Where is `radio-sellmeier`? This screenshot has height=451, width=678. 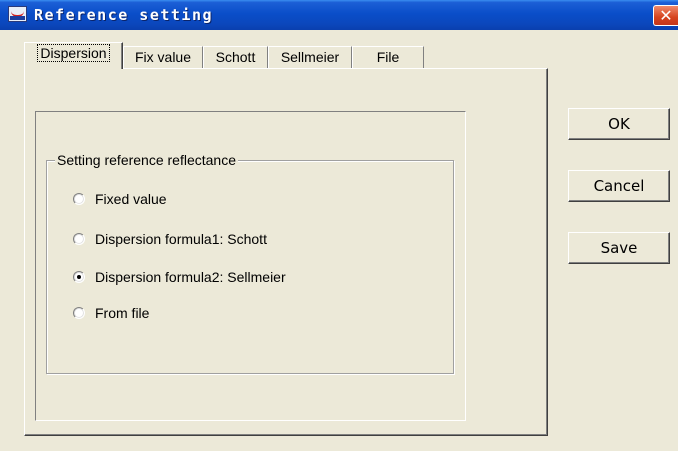 radio-sellmeier is located at coordinates (79, 277).